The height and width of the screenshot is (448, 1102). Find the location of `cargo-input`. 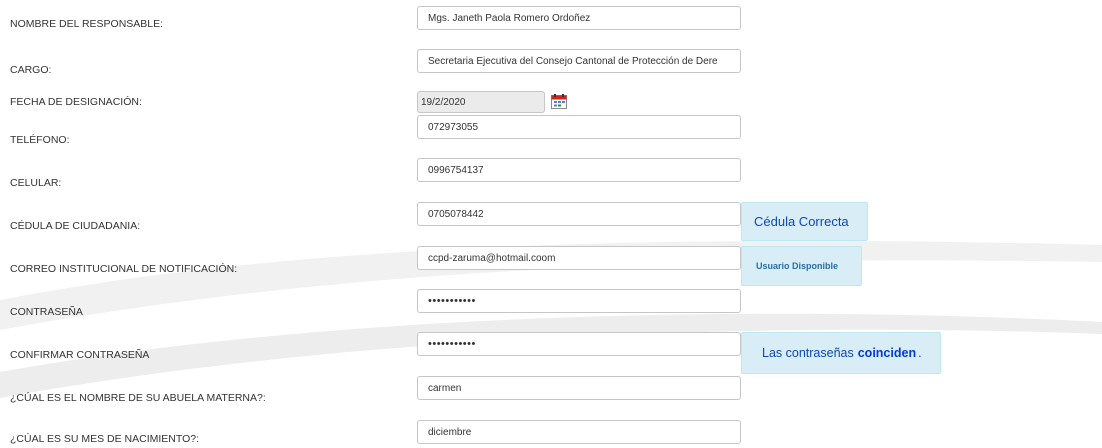

cargo-input is located at coordinates (579, 61).